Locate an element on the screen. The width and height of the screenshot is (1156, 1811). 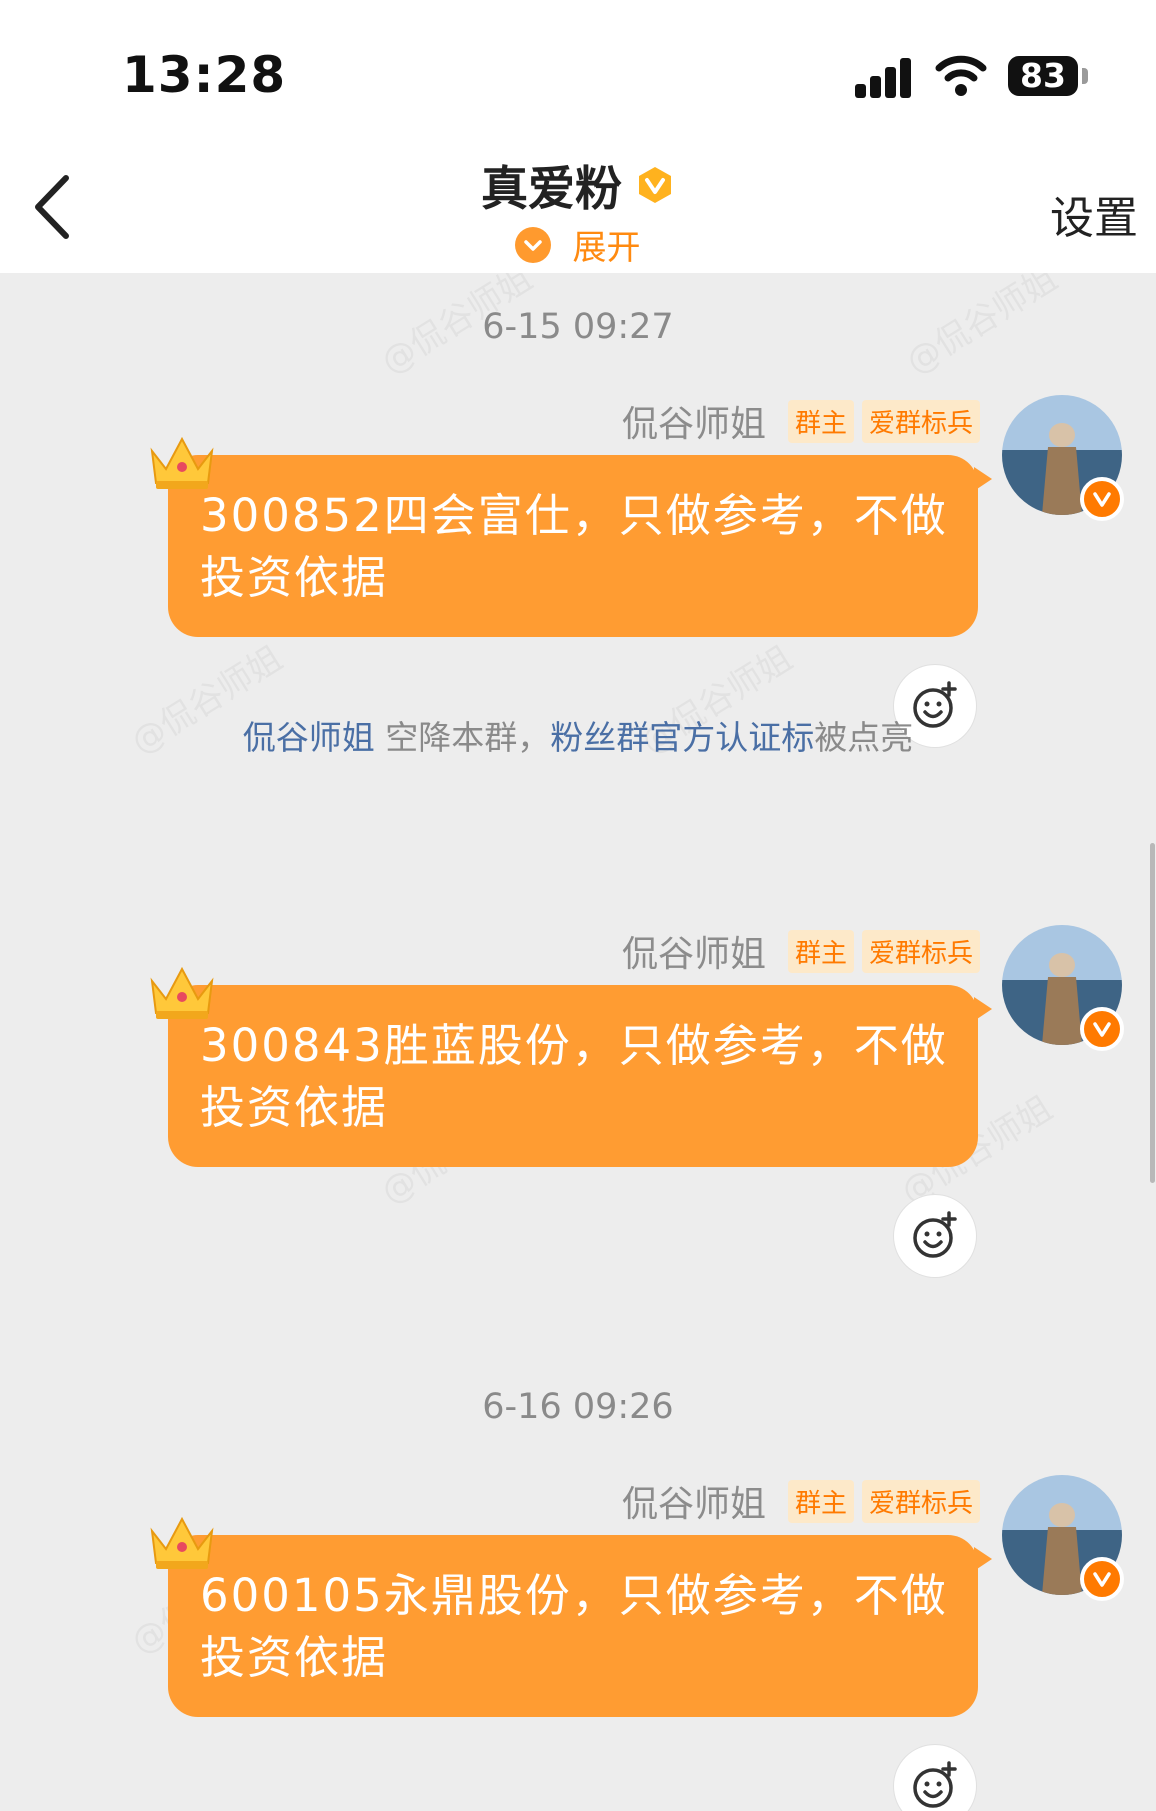
message-text: 300843胜蓝股份，只做参考，不做投资依据 is located at coordinates (574, 1076).